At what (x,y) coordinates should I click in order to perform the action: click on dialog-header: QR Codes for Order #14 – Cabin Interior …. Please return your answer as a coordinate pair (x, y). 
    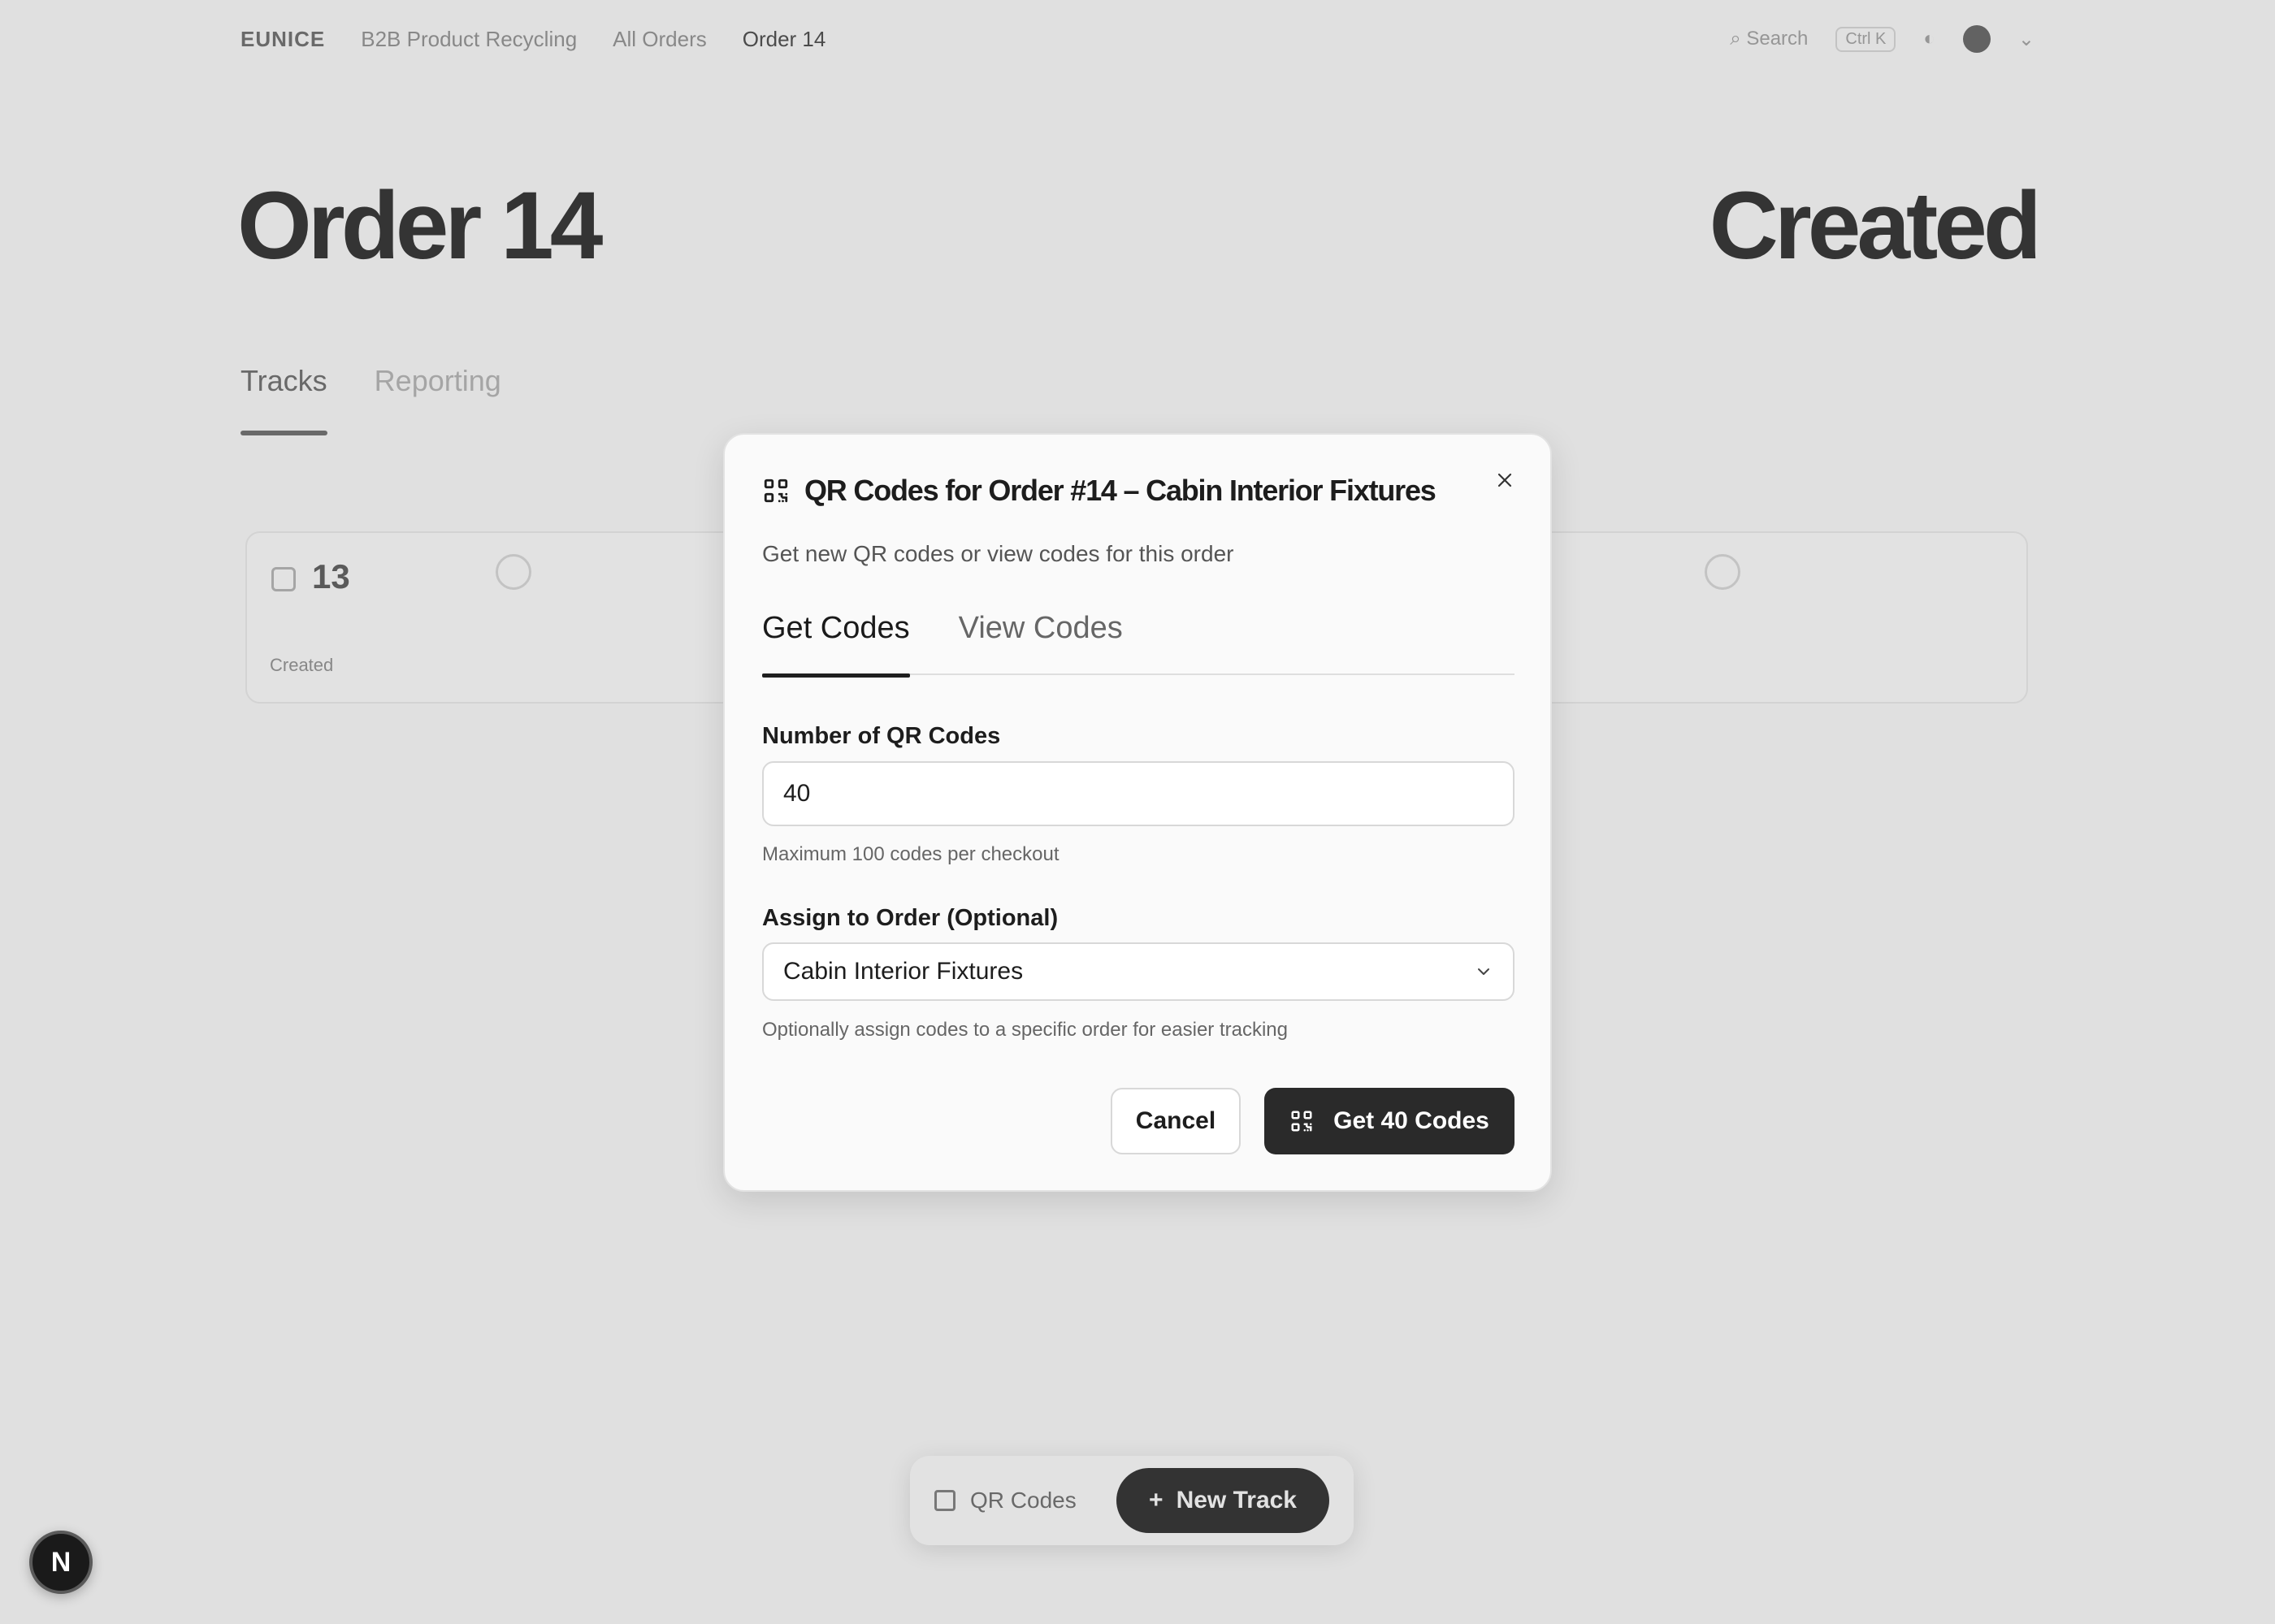
    Looking at the image, I should click on (1099, 491).